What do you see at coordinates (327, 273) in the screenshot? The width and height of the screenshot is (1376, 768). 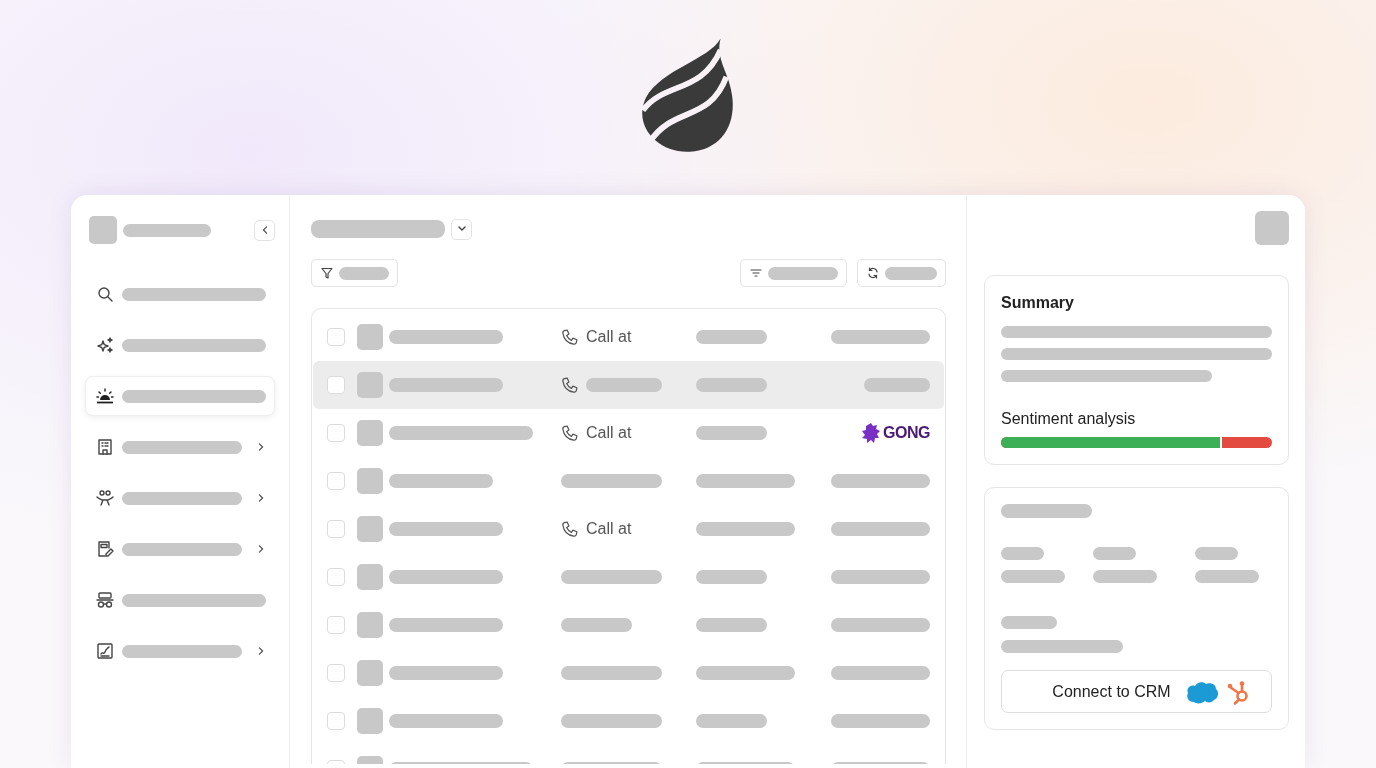 I see `filter-icon` at bounding box center [327, 273].